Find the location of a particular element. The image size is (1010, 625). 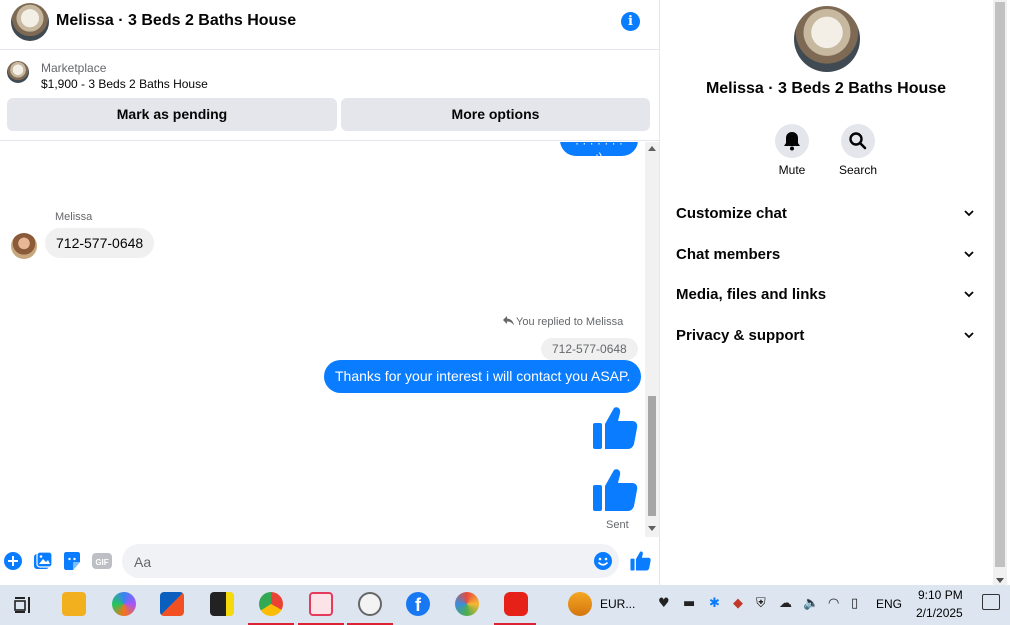

volume-icon: 🔈 is located at coordinates (811, 603).